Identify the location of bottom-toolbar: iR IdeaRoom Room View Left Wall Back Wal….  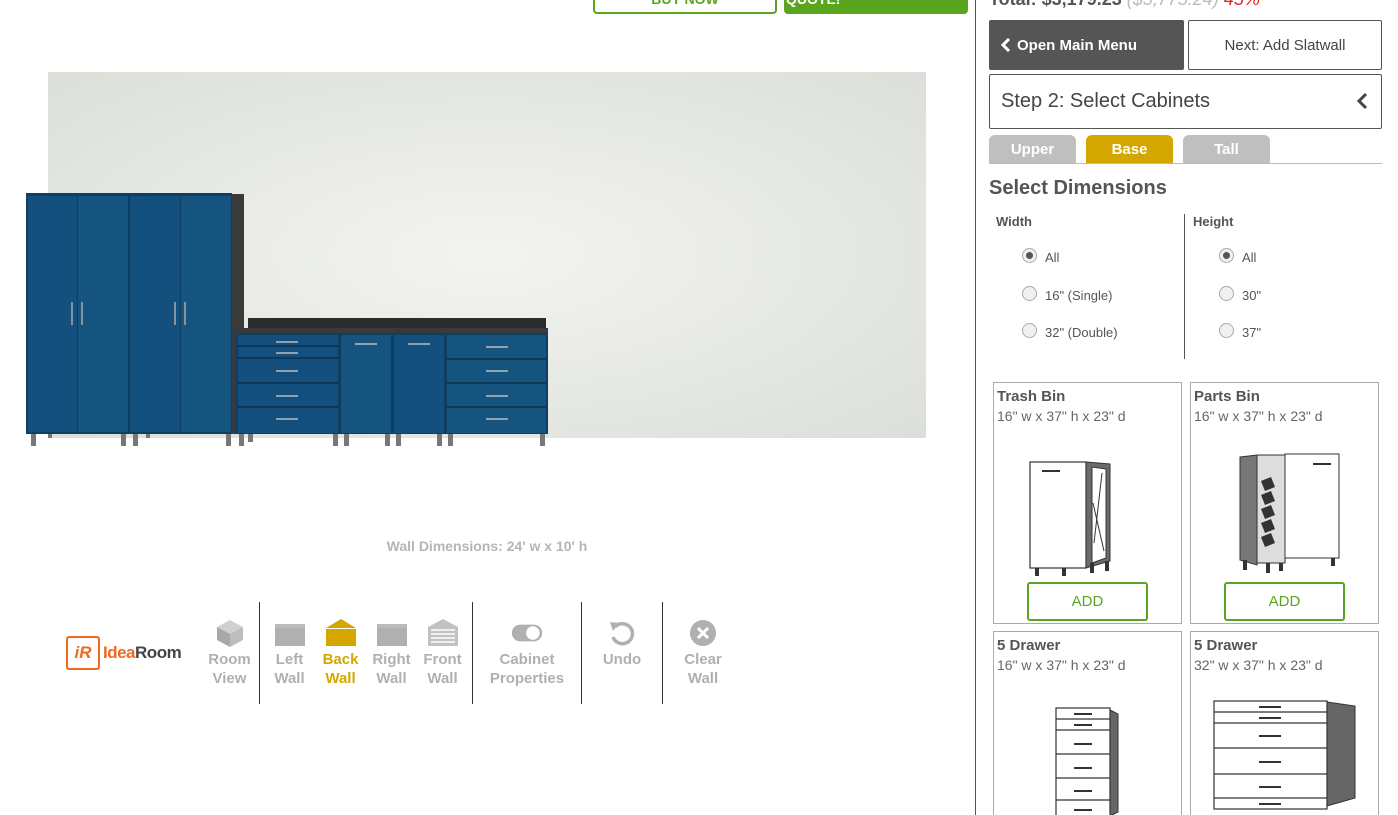
(401, 653).